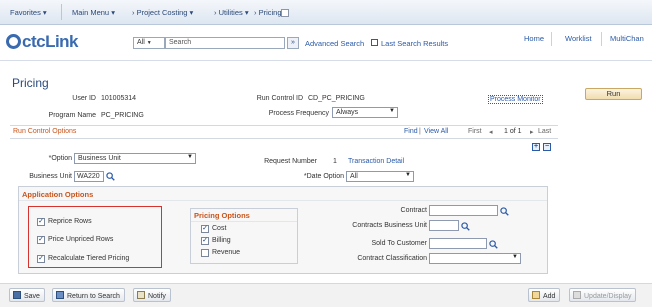 This screenshot has height=307, width=652. What do you see at coordinates (613, 94) in the screenshot?
I see `run-button: Run` at bounding box center [613, 94].